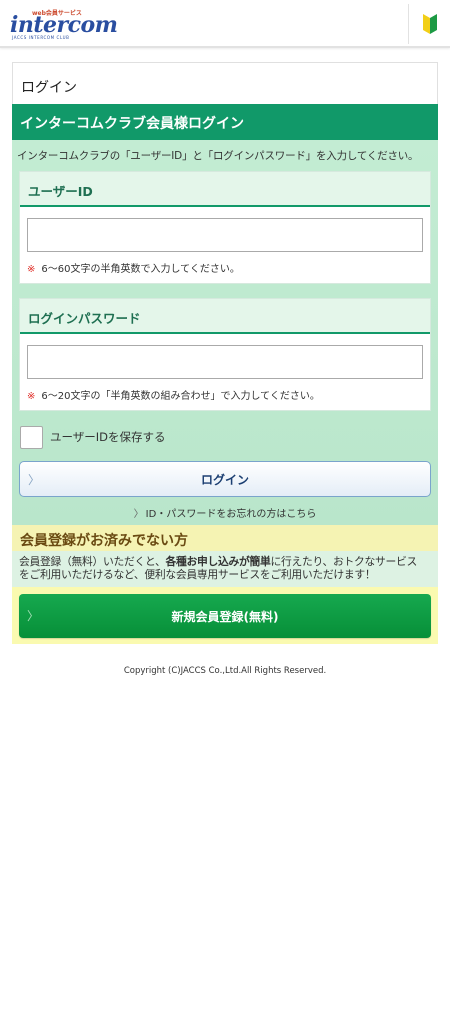  What do you see at coordinates (92, 561) in the screenshot?
I see `register-desc-part: 会員登録（無料）いただくと、` at bounding box center [92, 561].